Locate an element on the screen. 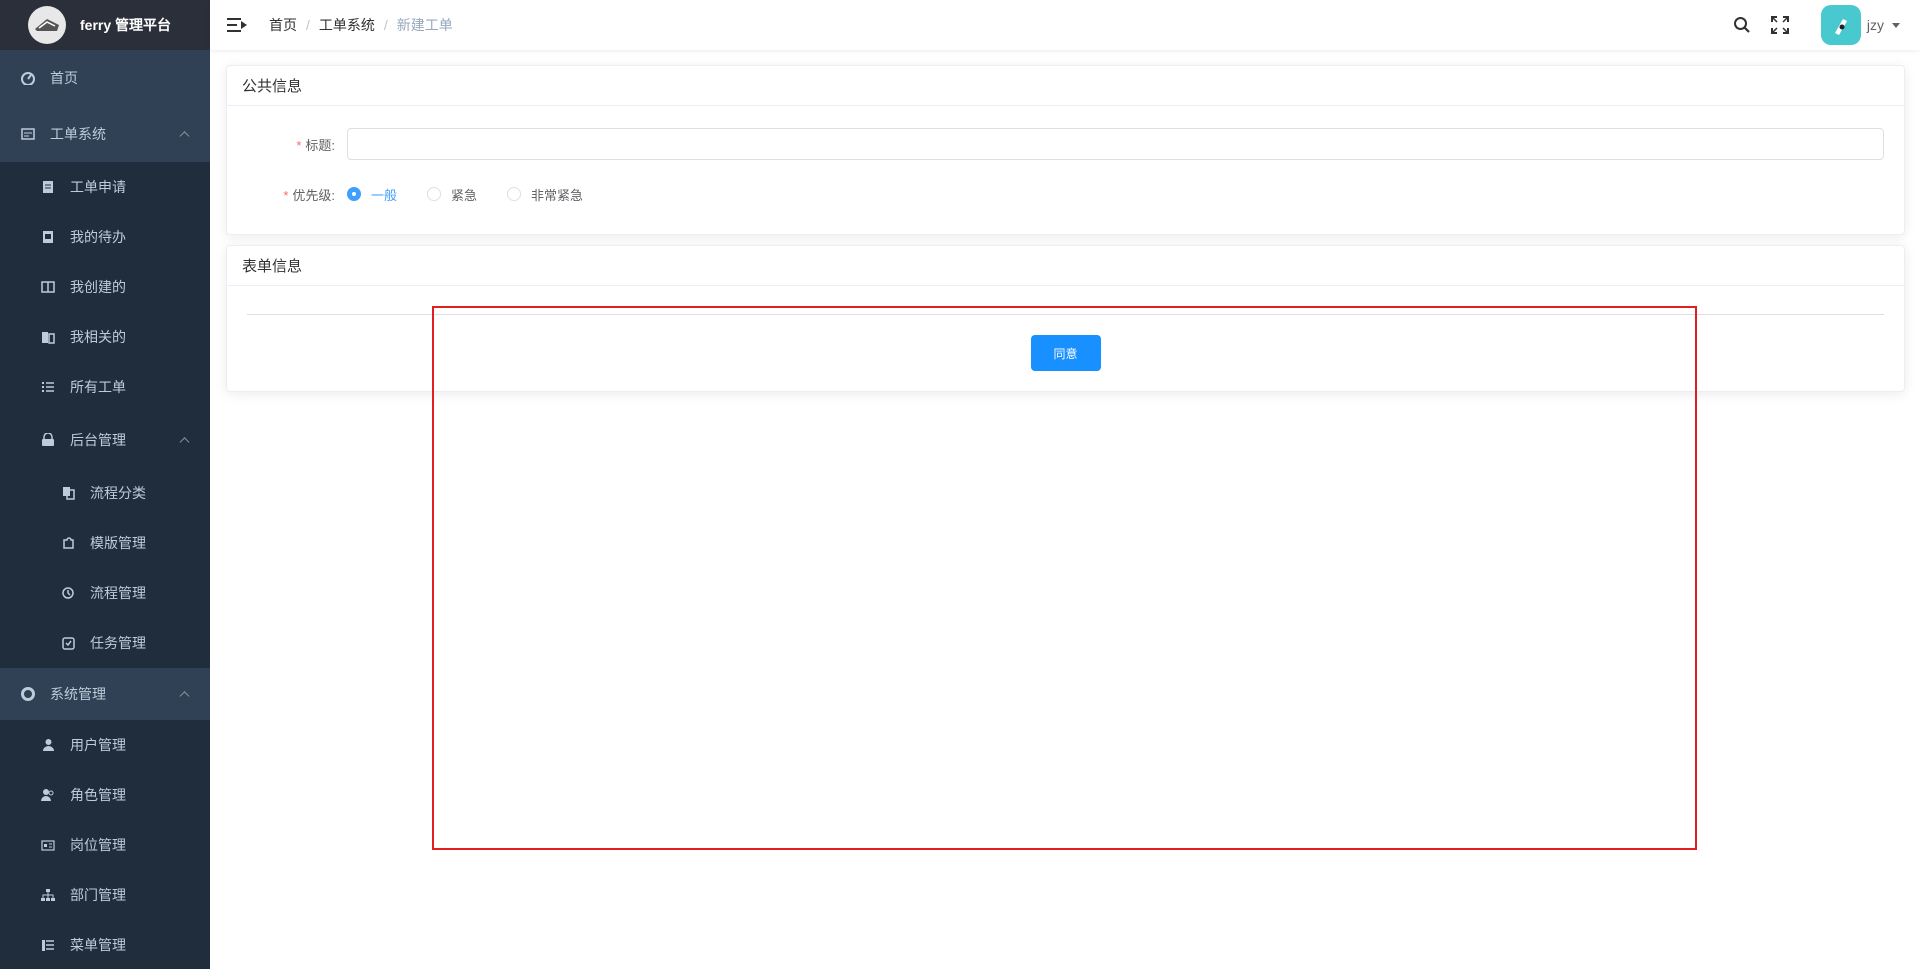  sidebar-item-created: 我创建的 is located at coordinates (105, 287).